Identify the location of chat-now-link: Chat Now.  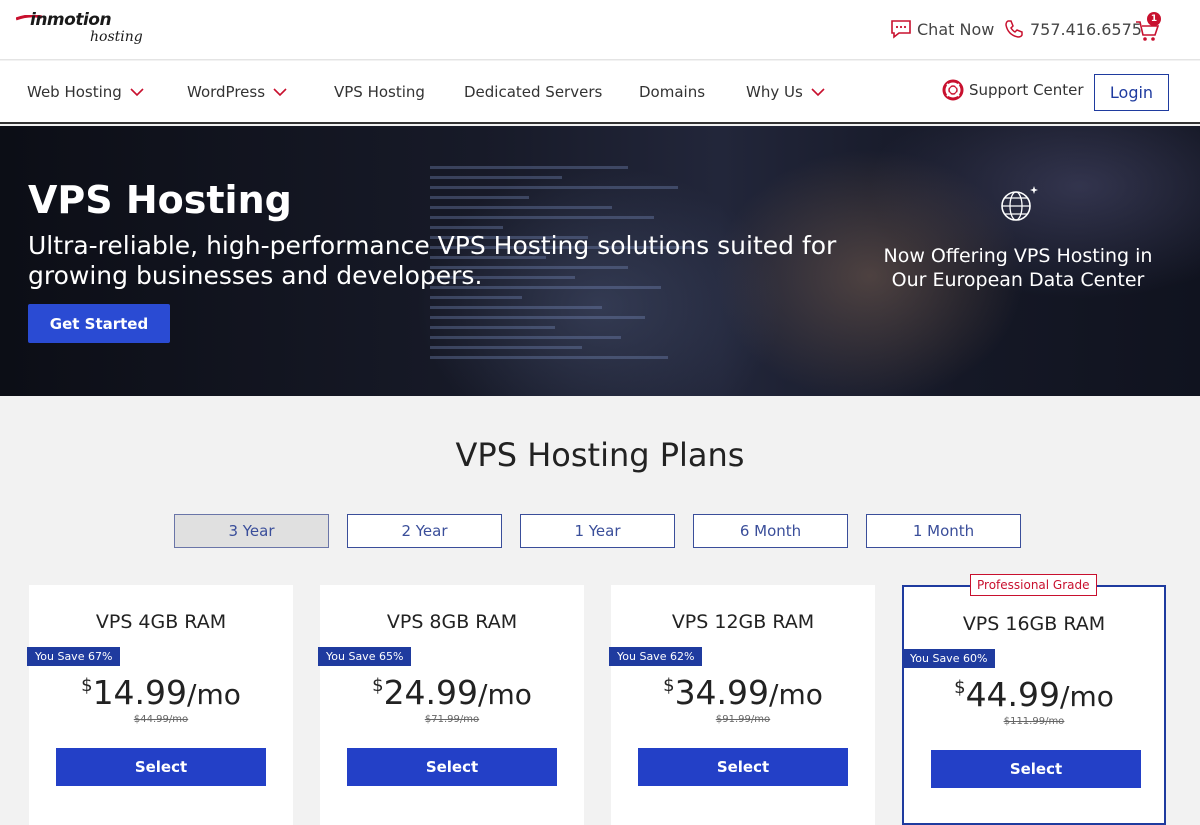
(942, 29).